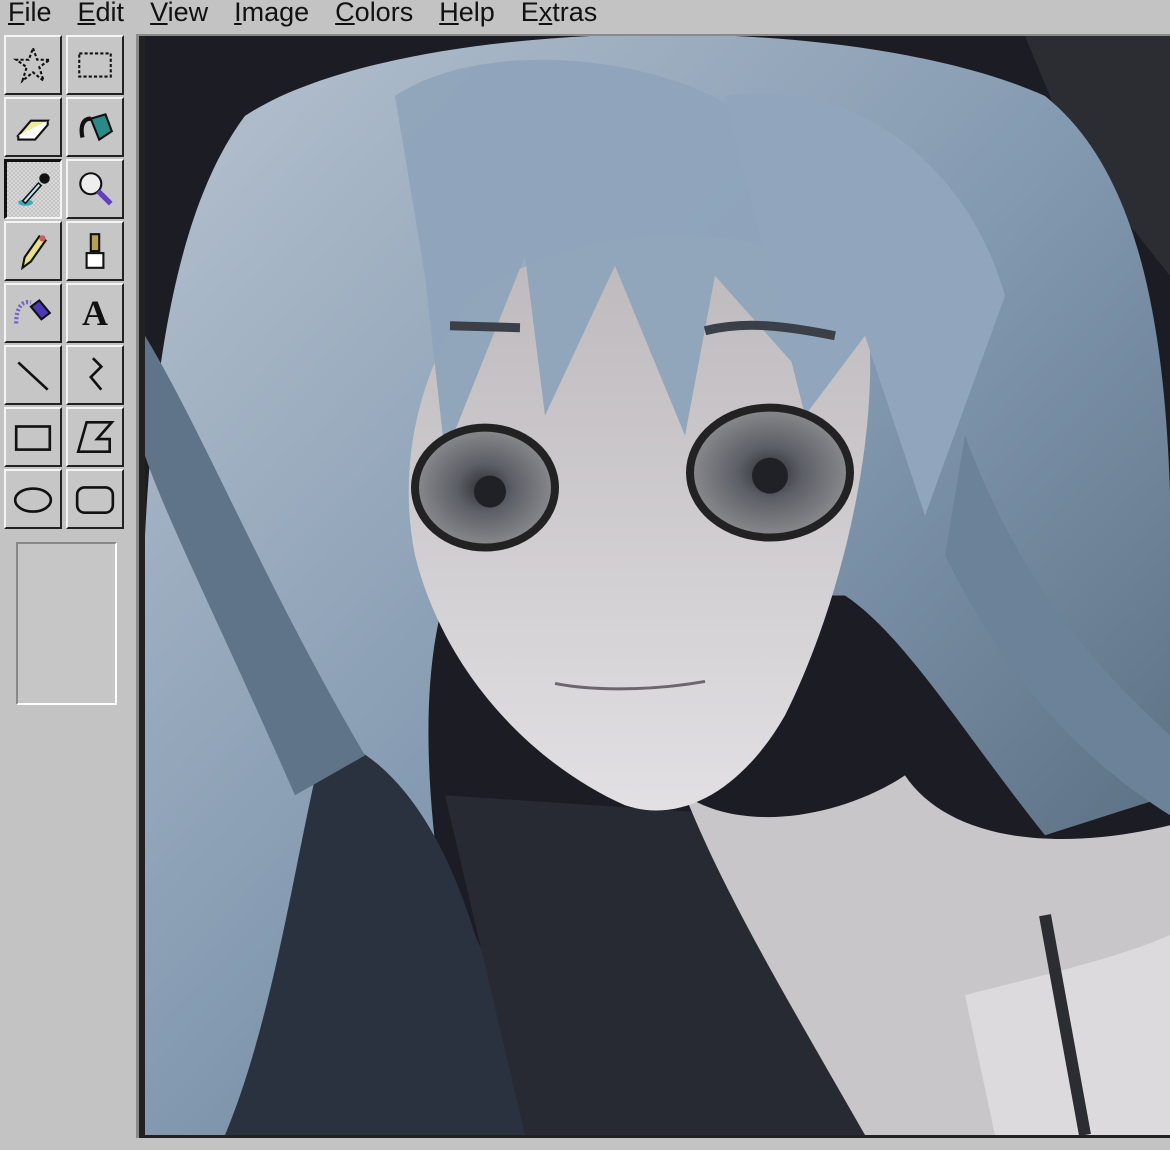  I want to click on text-tool: A, so click(95, 313).